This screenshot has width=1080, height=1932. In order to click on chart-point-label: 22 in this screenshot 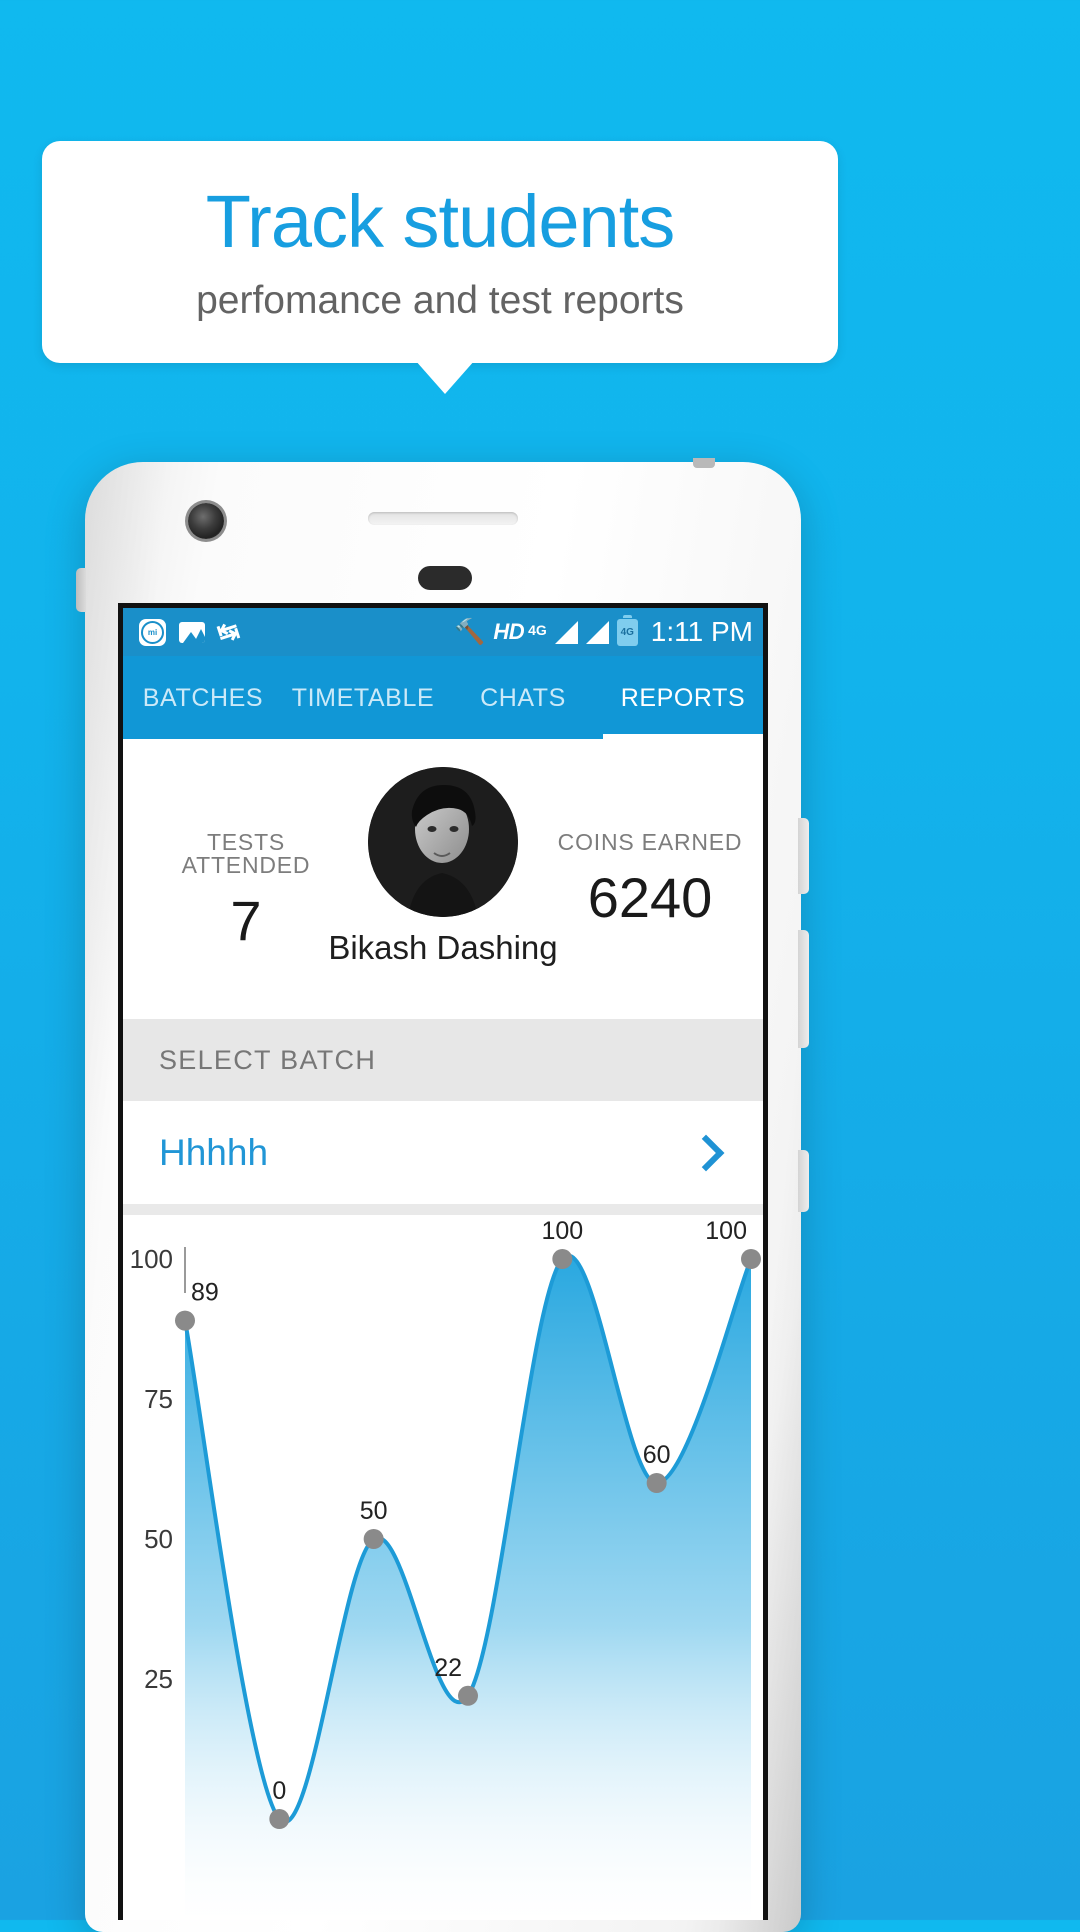, I will do `click(448, 1668)`.